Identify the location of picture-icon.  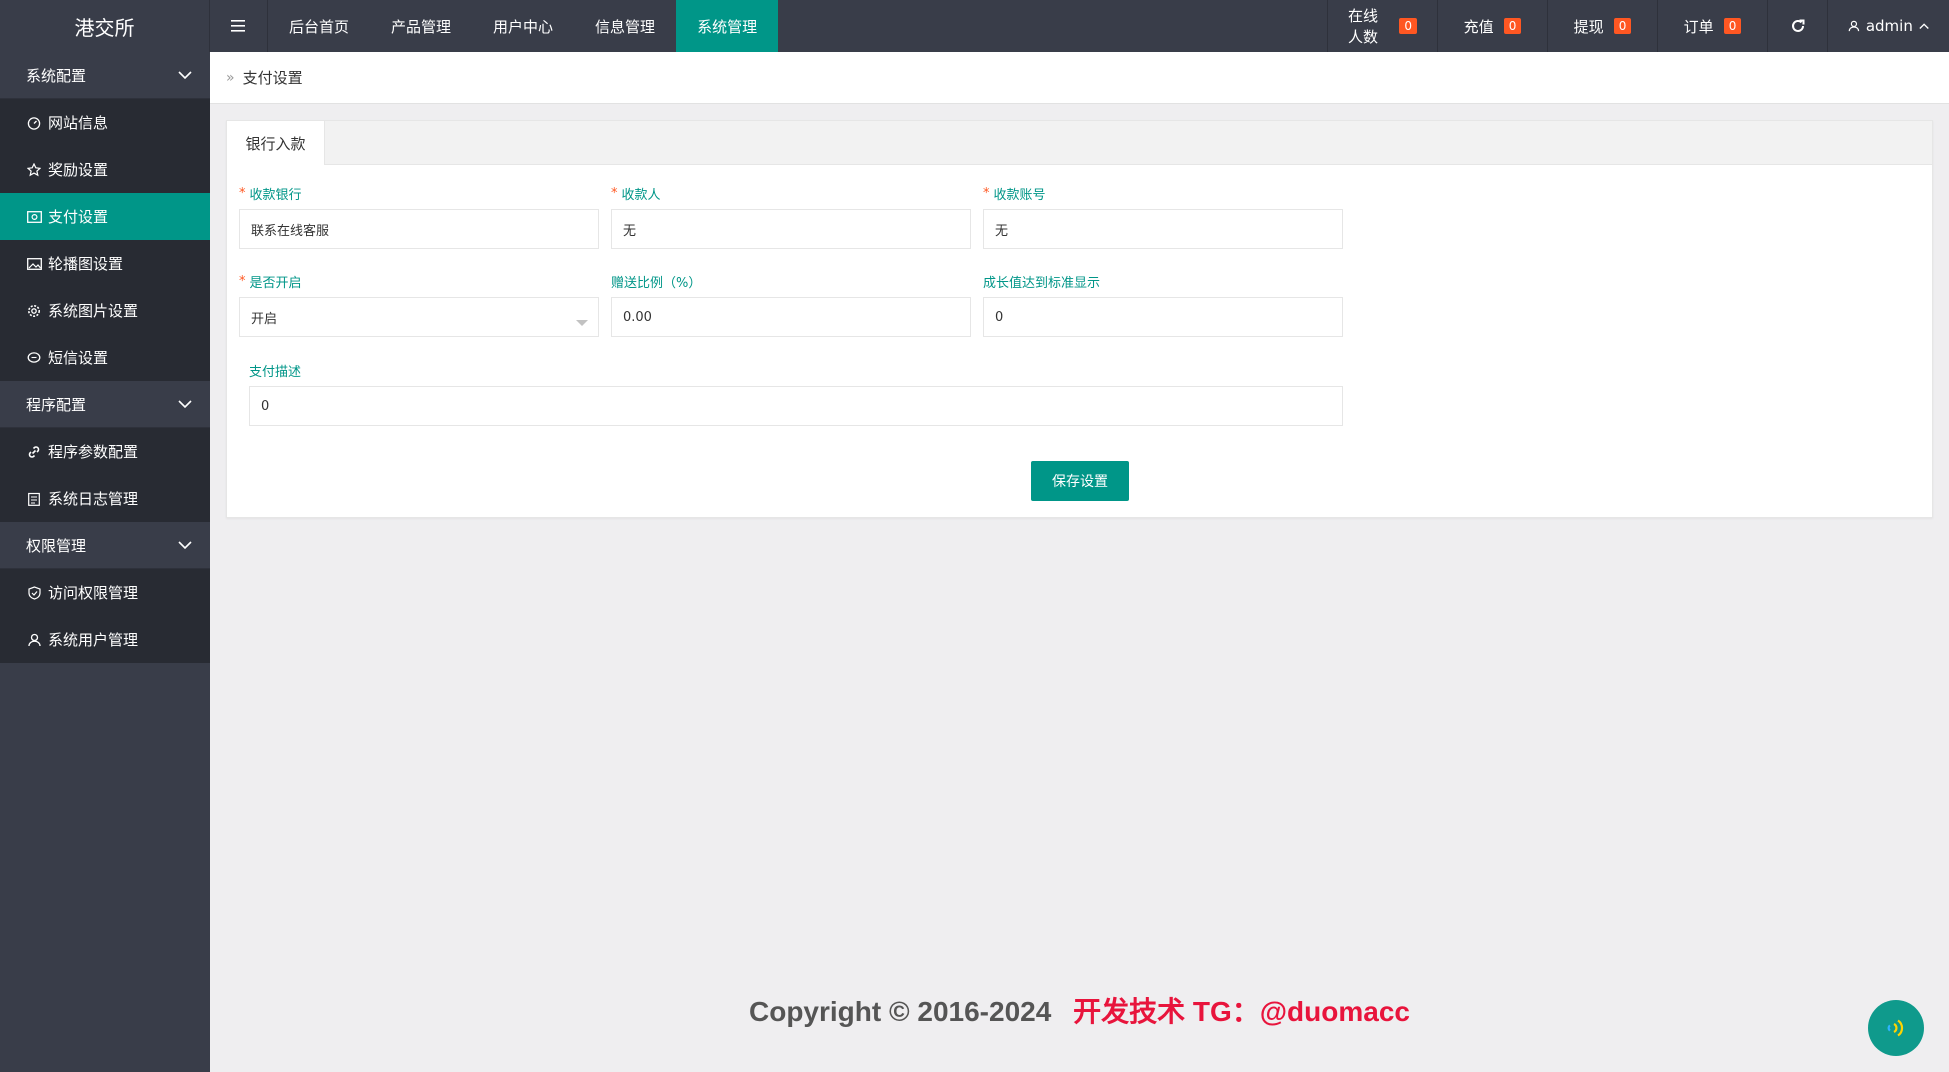
(34, 264).